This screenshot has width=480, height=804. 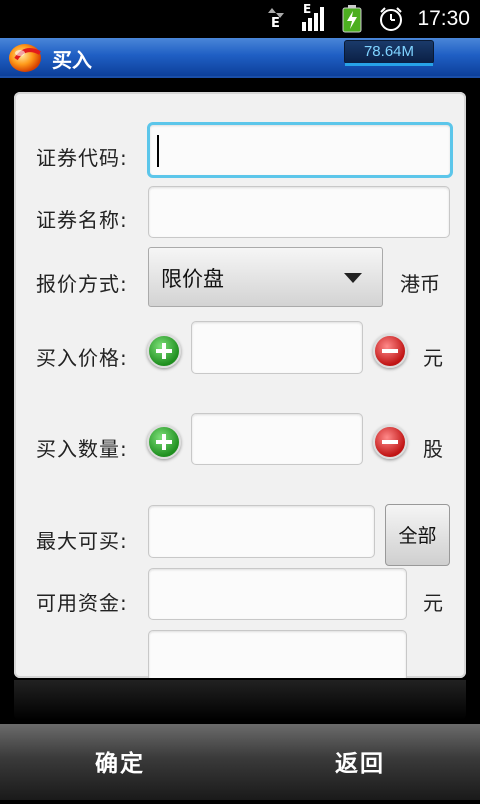 I want to click on alarm-clock-icon, so click(x=391, y=21).